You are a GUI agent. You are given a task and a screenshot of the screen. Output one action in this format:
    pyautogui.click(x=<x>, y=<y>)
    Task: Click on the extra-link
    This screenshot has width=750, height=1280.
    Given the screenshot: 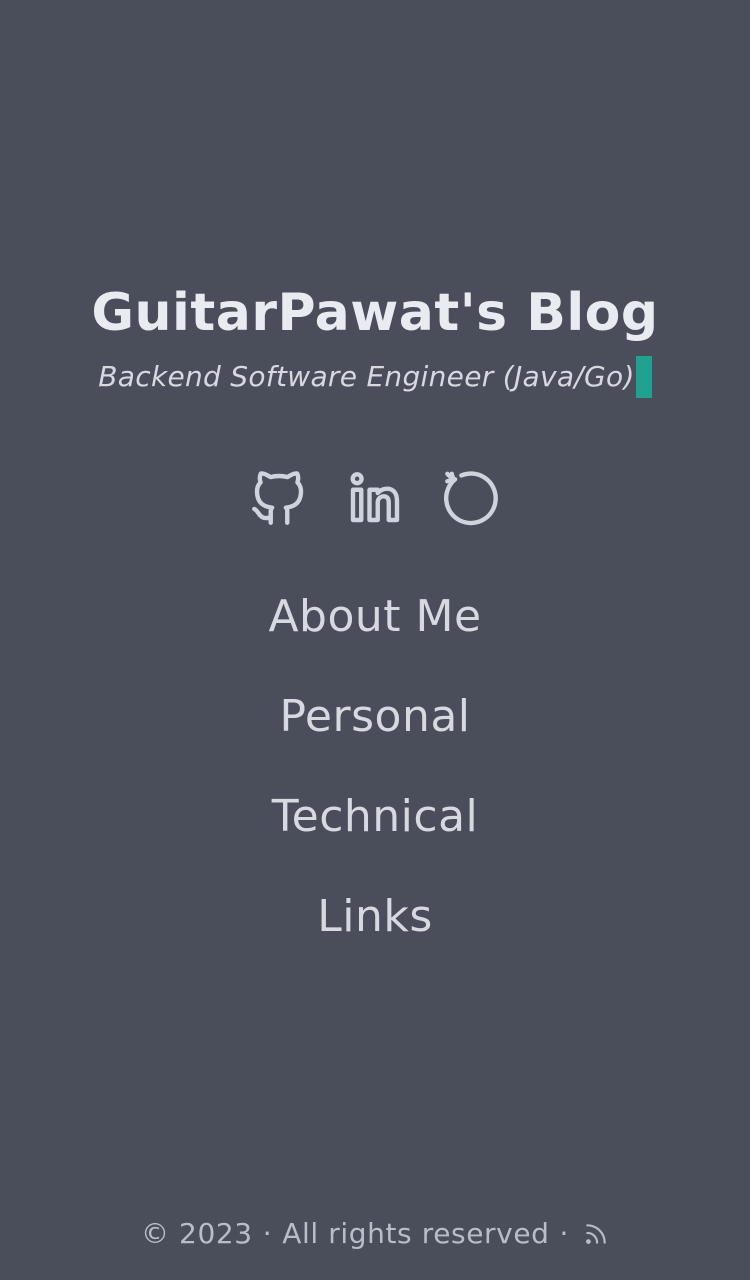 What is the action you would take?
    pyautogui.click(x=471, y=498)
    